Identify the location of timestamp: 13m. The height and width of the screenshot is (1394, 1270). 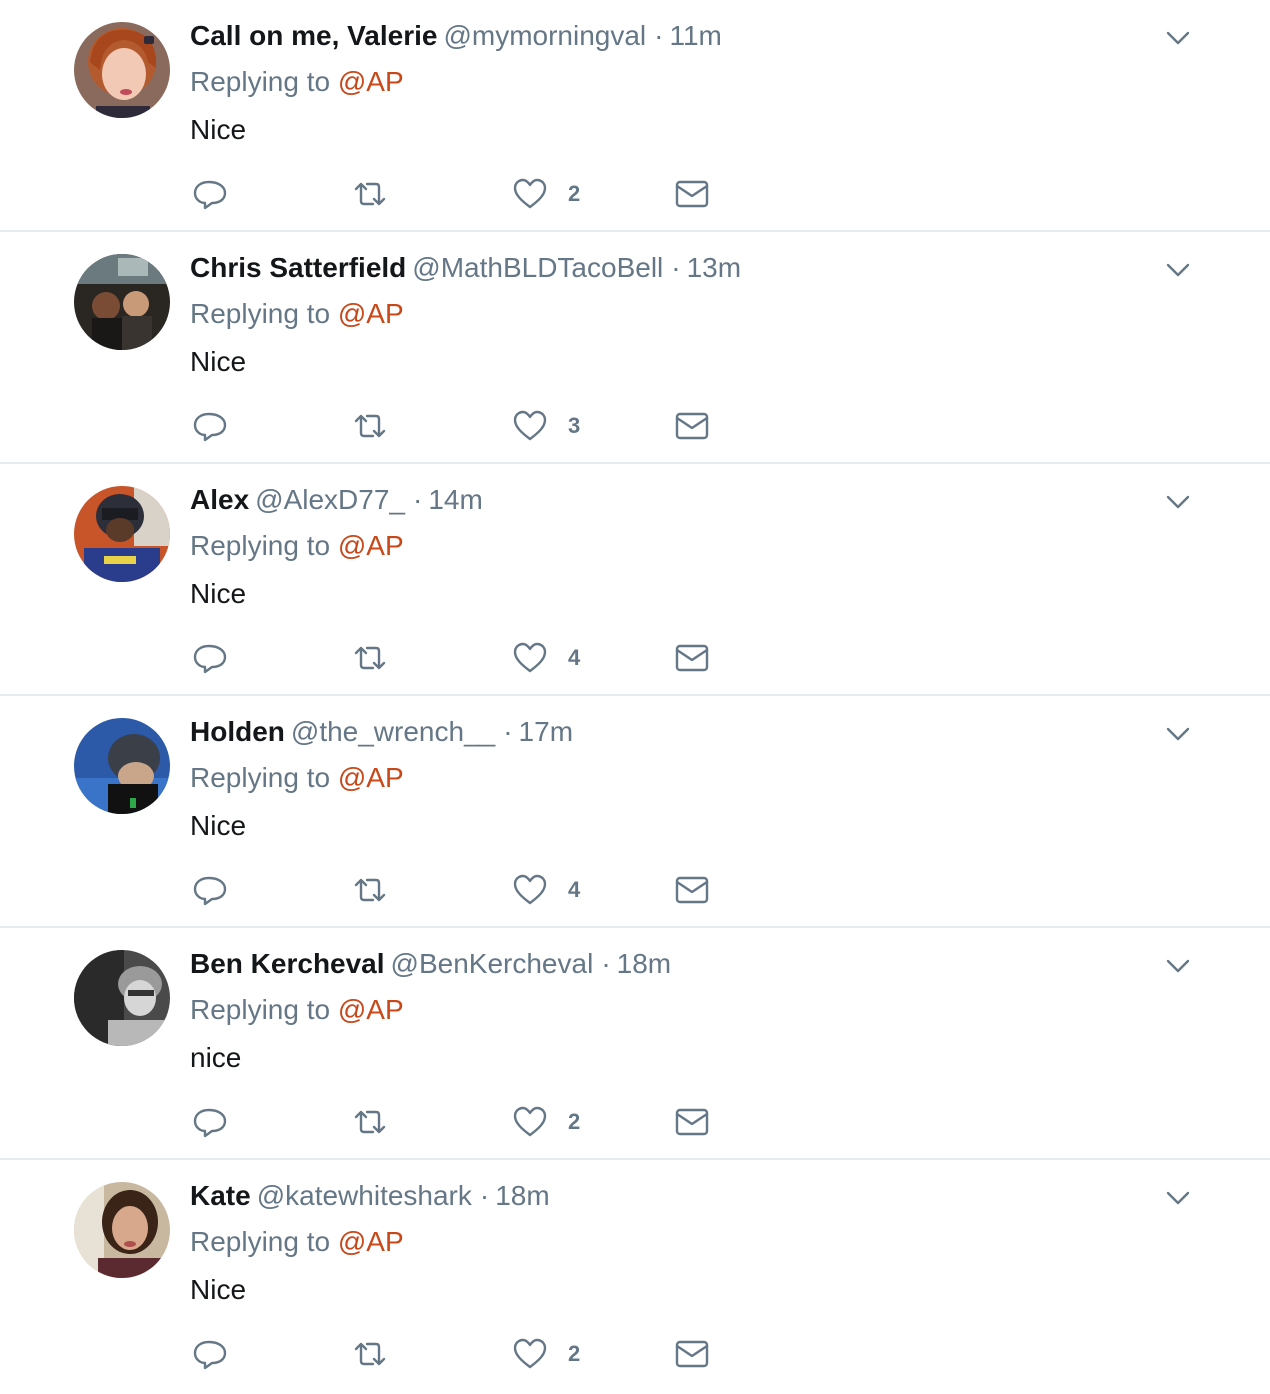
(714, 267).